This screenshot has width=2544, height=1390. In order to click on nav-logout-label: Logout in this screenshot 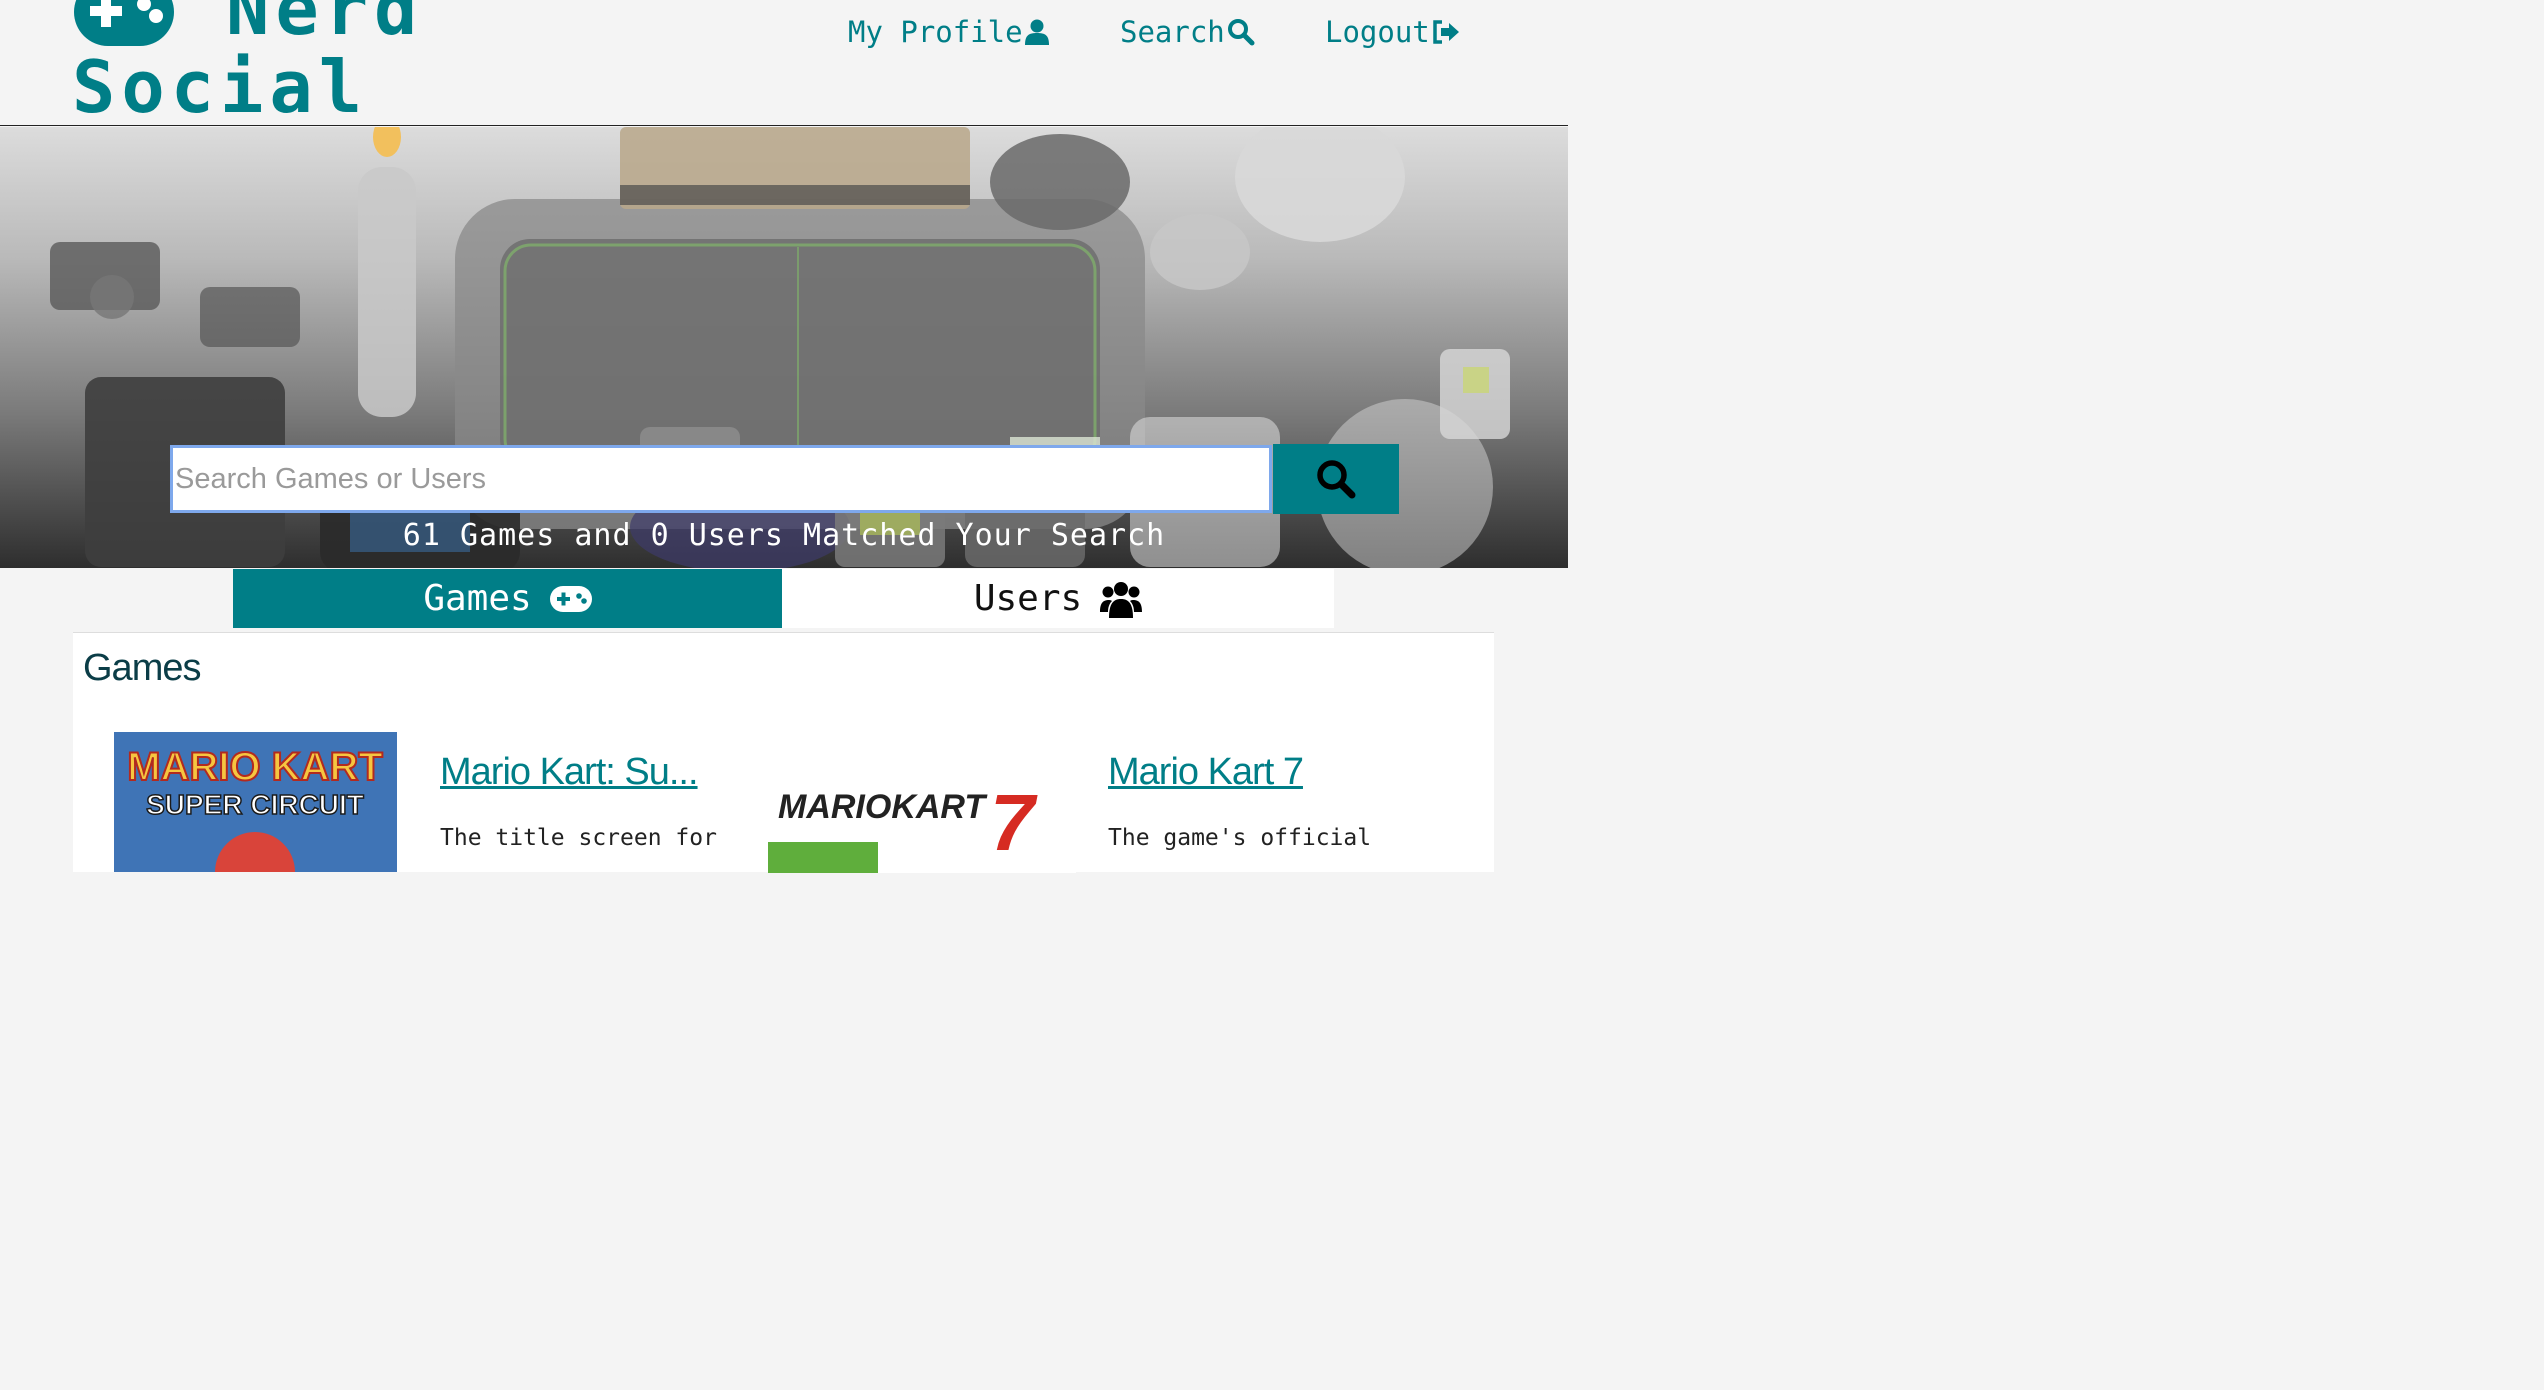, I will do `click(1377, 32)`.